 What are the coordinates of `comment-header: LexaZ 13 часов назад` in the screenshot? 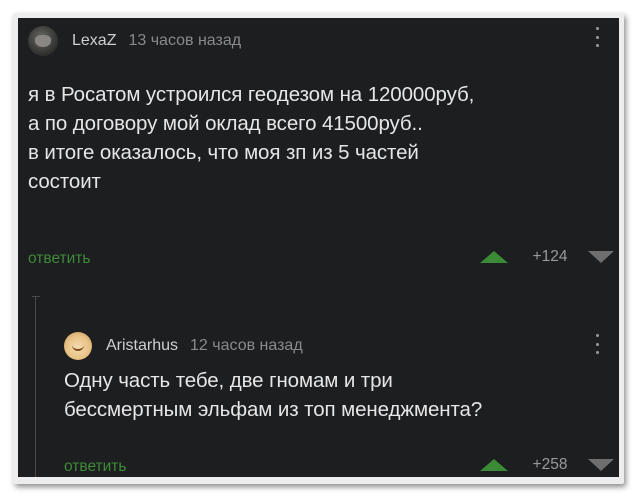 It's located at (134, 41).